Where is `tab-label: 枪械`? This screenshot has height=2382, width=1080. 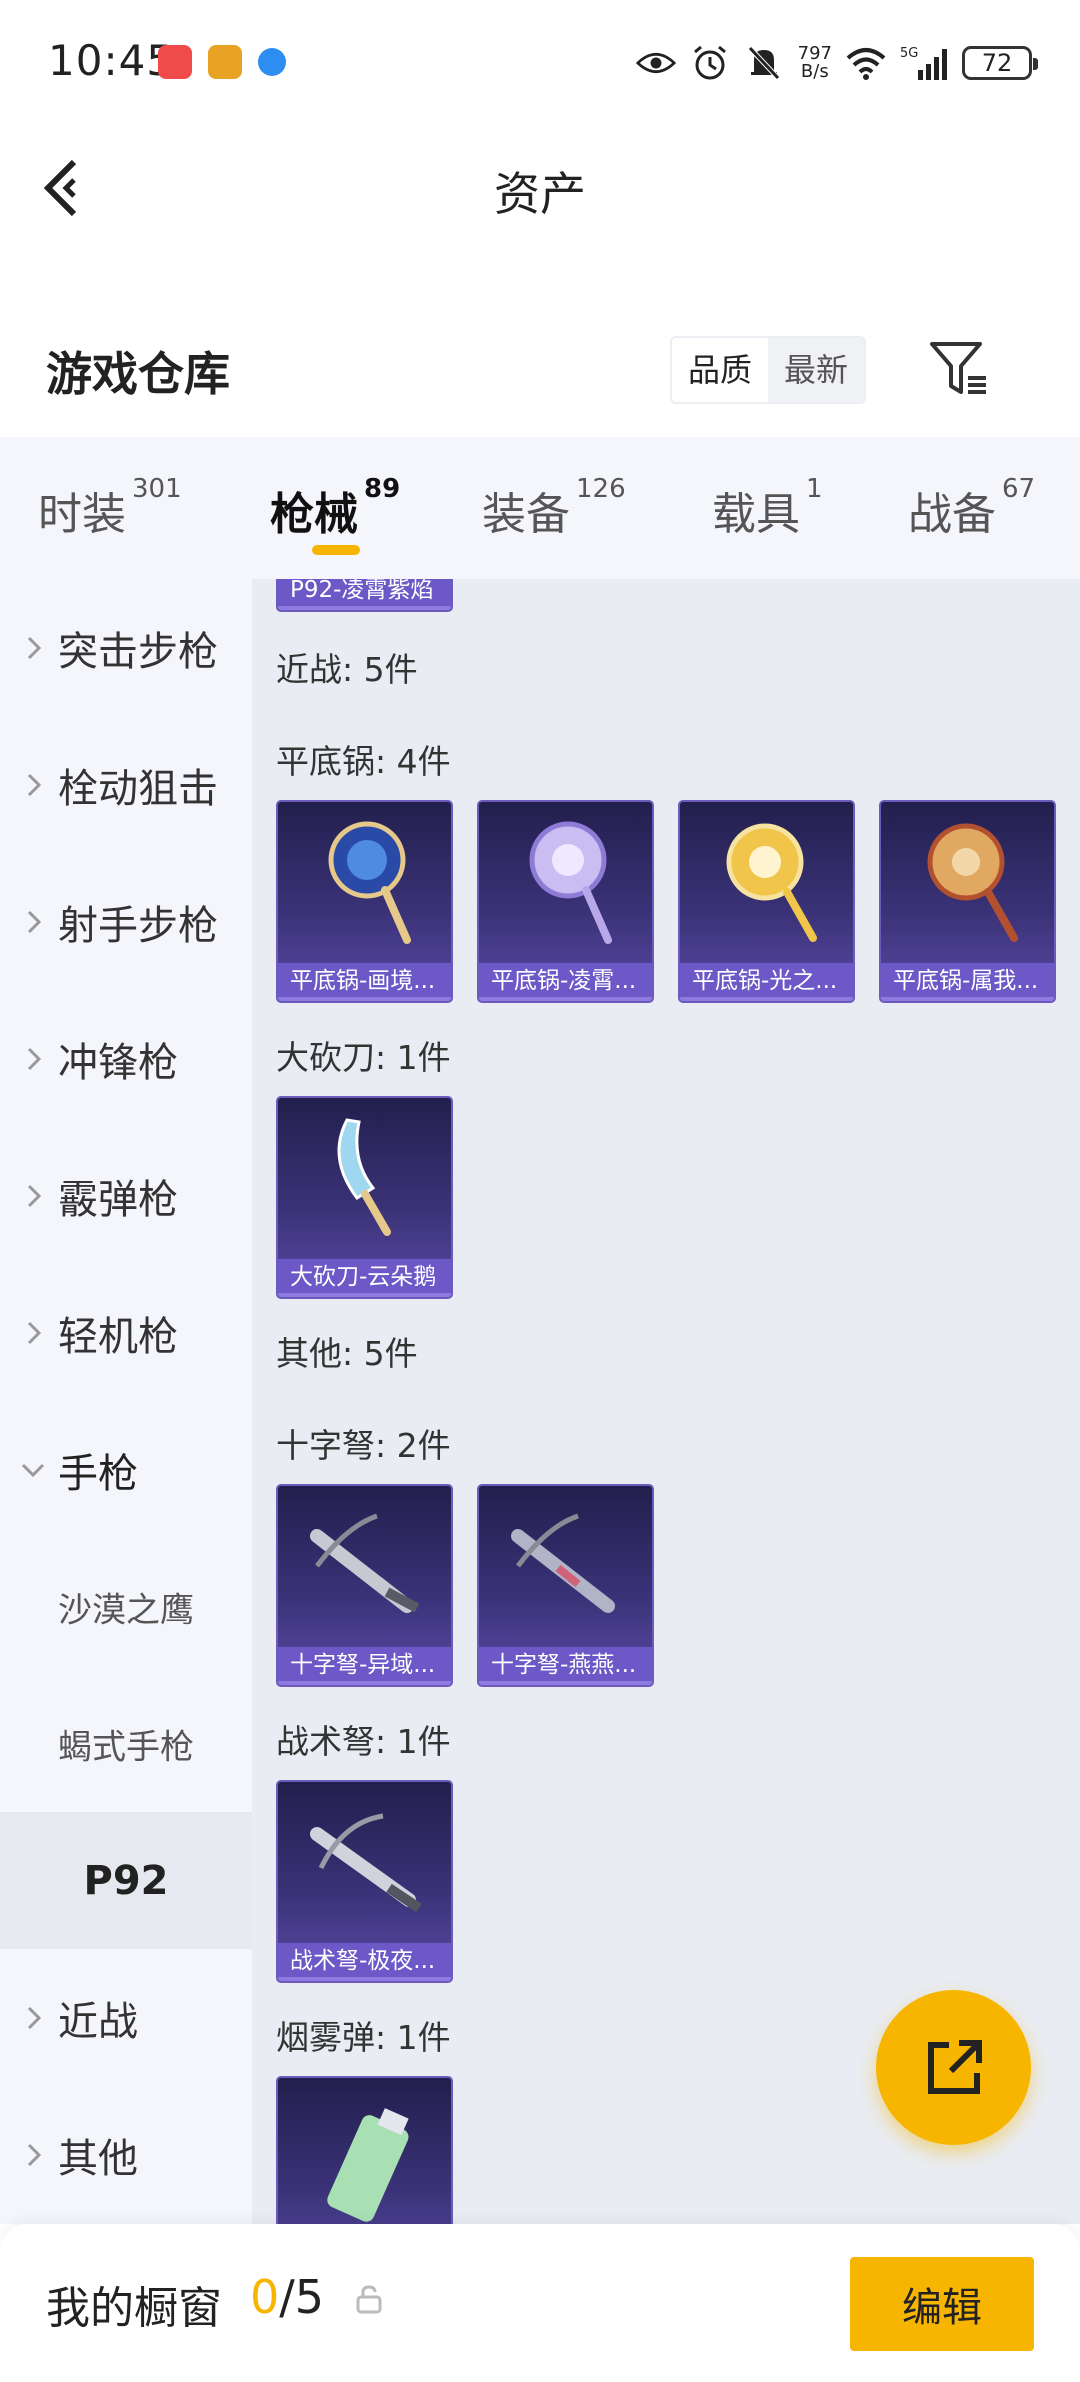
tab-label: 枪械 is located at coordinates (314, 514).